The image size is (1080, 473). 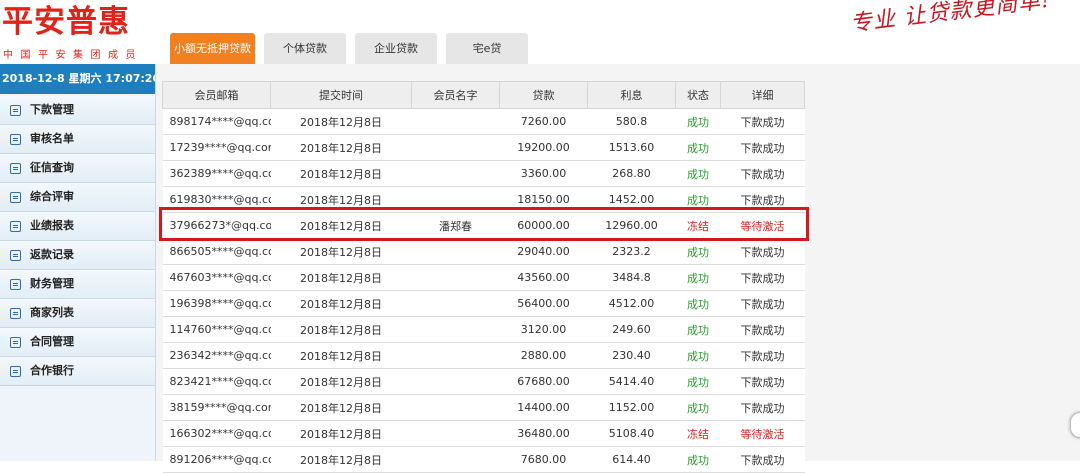 What do you see at coordinates (212, 48) in the screenshot?
I see `tab-small-unsecured-loan: 小额无抵押贷款` at bounding box center [212, 48].